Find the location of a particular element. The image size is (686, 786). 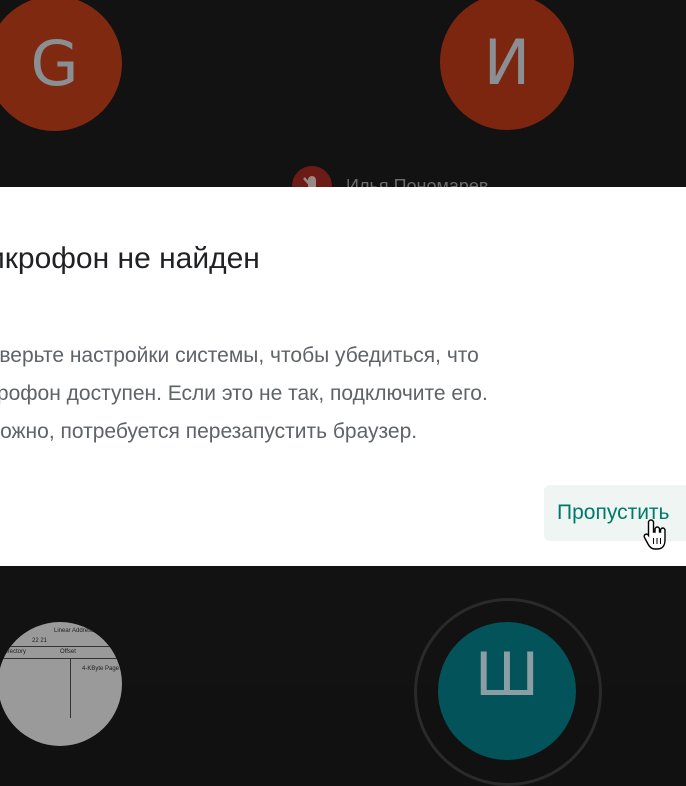

thumbnail-text: 22 21 is located at coordinates (40, 641).